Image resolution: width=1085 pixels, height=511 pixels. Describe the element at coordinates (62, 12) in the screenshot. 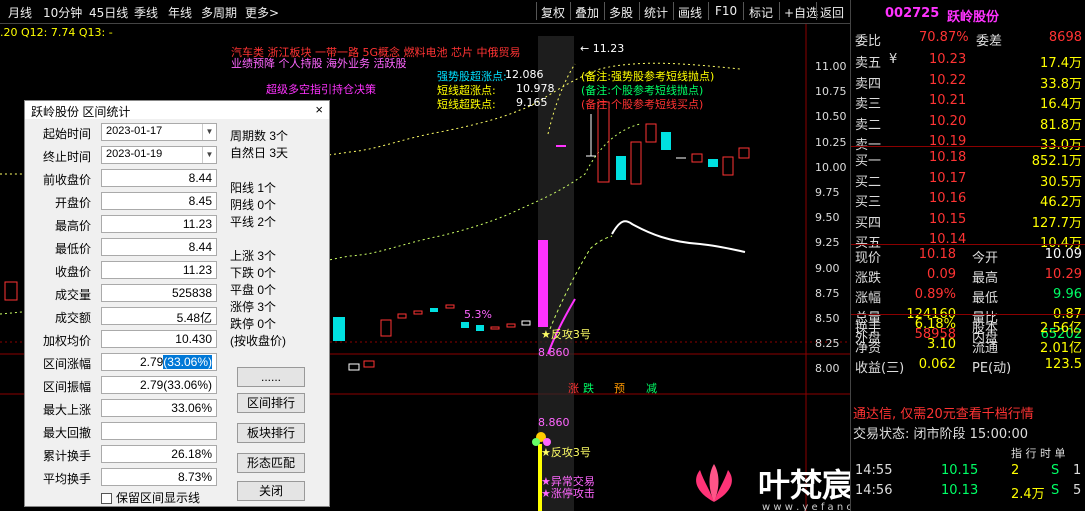

I see `tab-10min: 10分钟` at that location.